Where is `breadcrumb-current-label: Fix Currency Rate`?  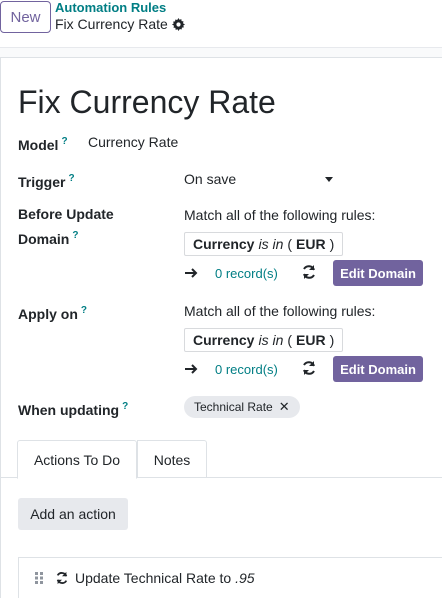
breadcrumb-current-label: Fix Currency Rate is located at coordinates (111, 24).